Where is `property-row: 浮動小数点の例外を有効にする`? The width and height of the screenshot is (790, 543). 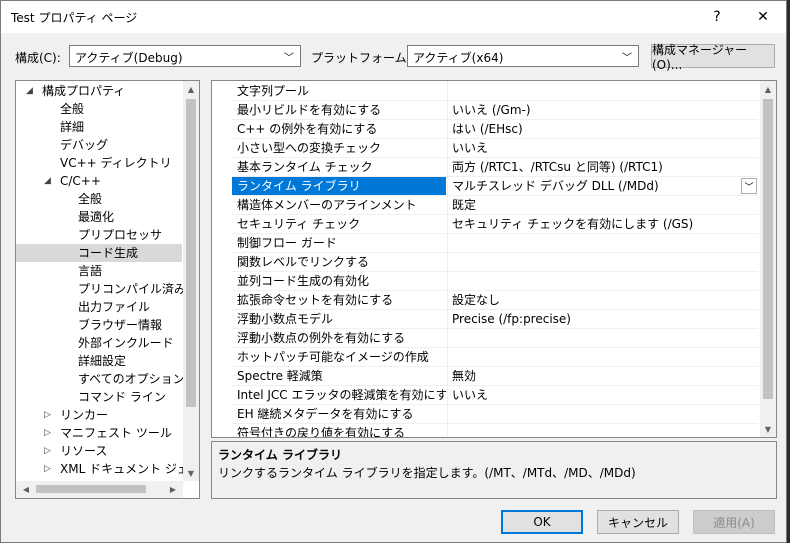
property-row: 浮動小数点の例外を有効にする is located at coordinates (487, 338).